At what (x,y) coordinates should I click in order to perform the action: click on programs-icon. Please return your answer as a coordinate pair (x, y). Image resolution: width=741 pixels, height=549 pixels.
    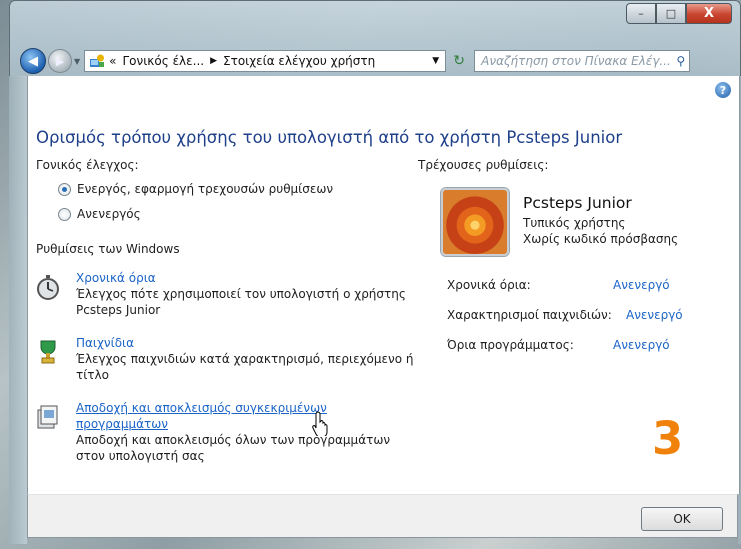
    Looking at the image, I should click on (47, 417).